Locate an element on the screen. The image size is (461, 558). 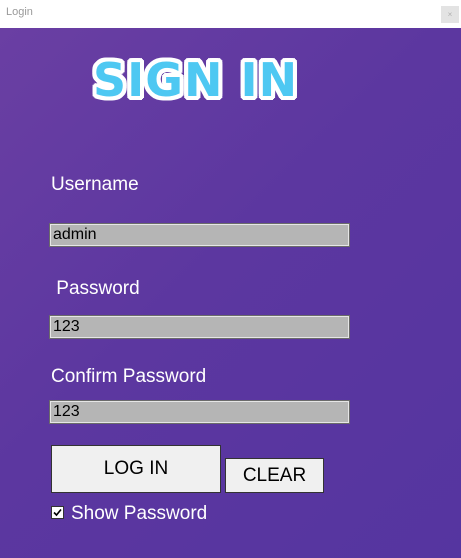
confirm-password-label: Confirm Password is located at coordinates (129, 376).